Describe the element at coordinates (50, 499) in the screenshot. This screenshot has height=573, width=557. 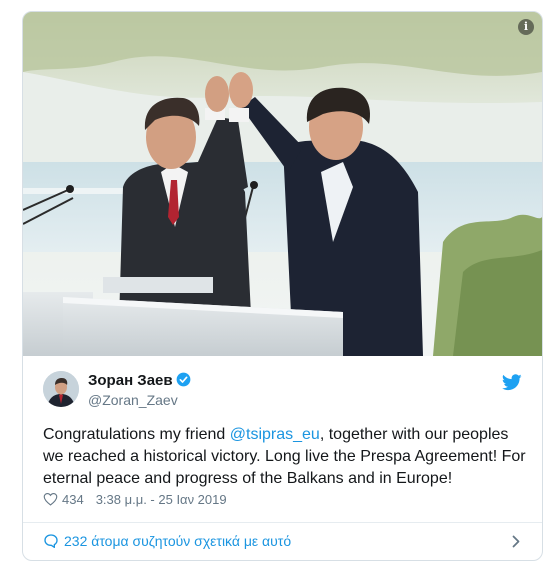
I see `heart-icon` at that location.